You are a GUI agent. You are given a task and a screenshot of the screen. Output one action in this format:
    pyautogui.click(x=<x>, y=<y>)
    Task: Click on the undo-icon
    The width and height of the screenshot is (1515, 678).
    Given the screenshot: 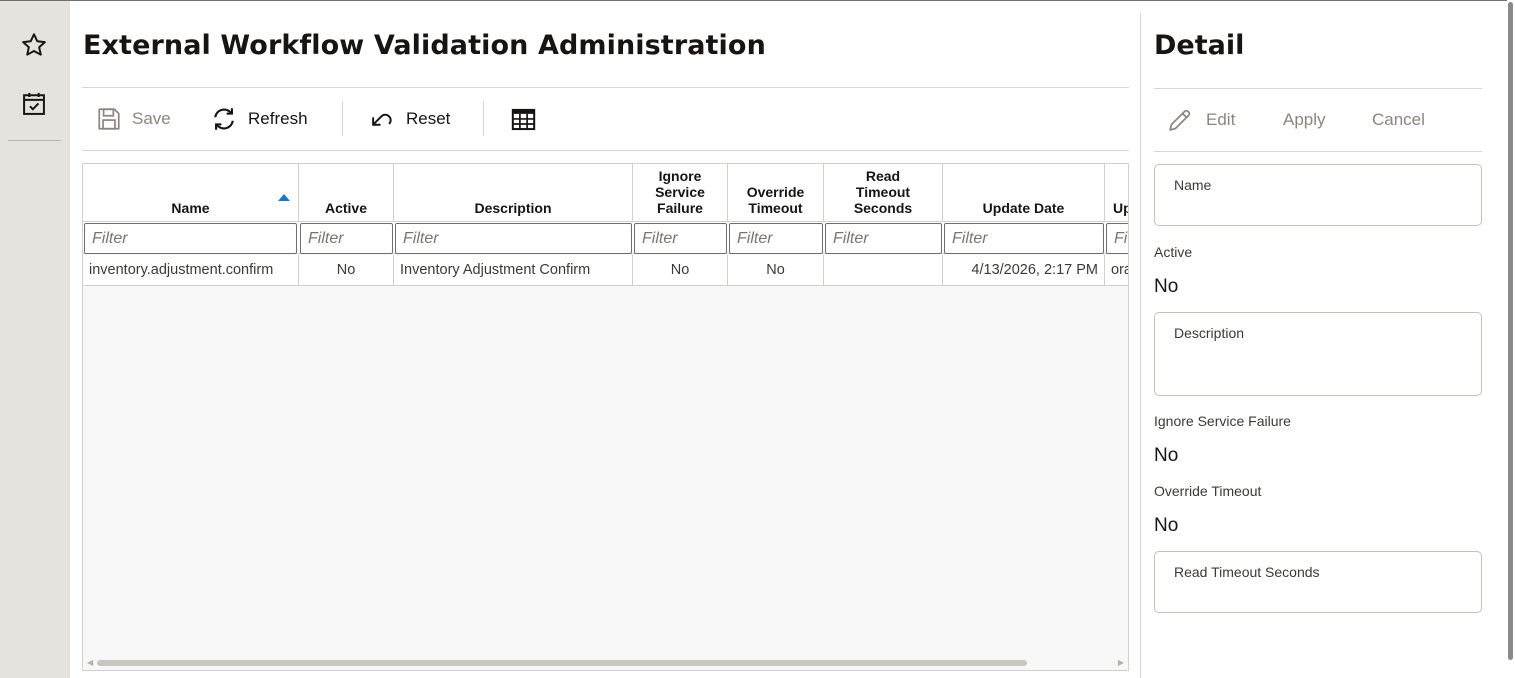 What is the action you would take?
    pyautogui.click(x=382, y=119)
    